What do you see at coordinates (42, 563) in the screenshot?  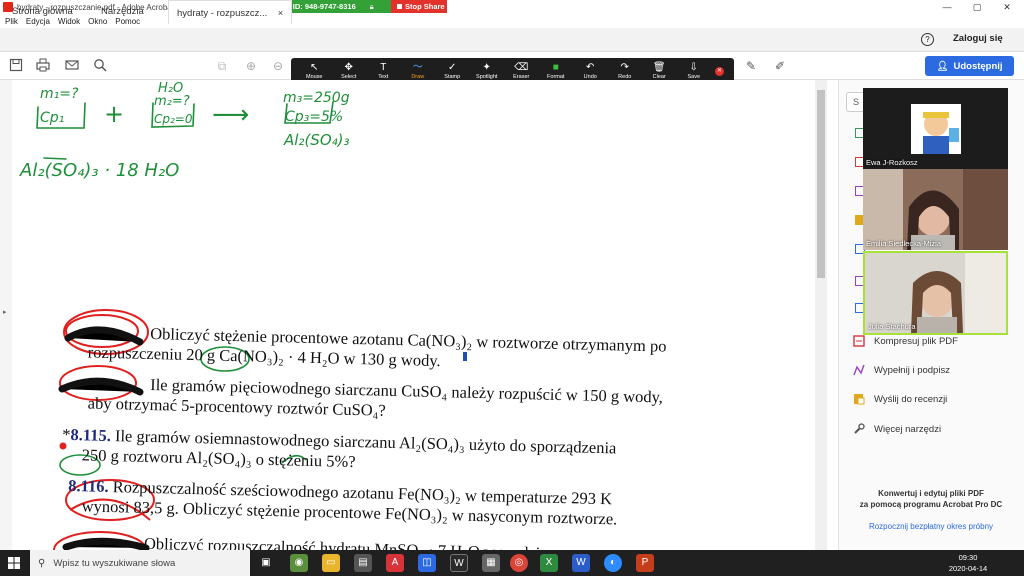 I see `search-icon: ⚲` at bounding box center [42, 563].